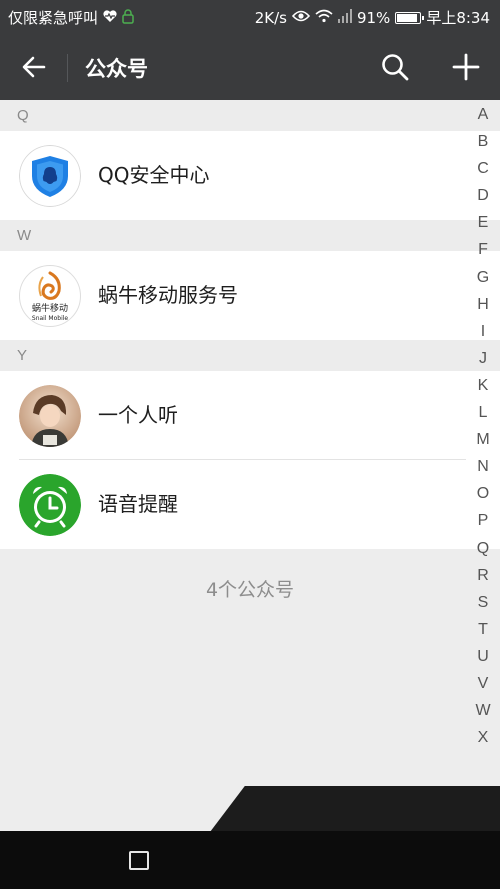 This screenshot has width=500, height=889. What do you see at coordinates (250, 115) in the screenshot?
I see `section-header-q: Q` at bounding box center [250, 115].